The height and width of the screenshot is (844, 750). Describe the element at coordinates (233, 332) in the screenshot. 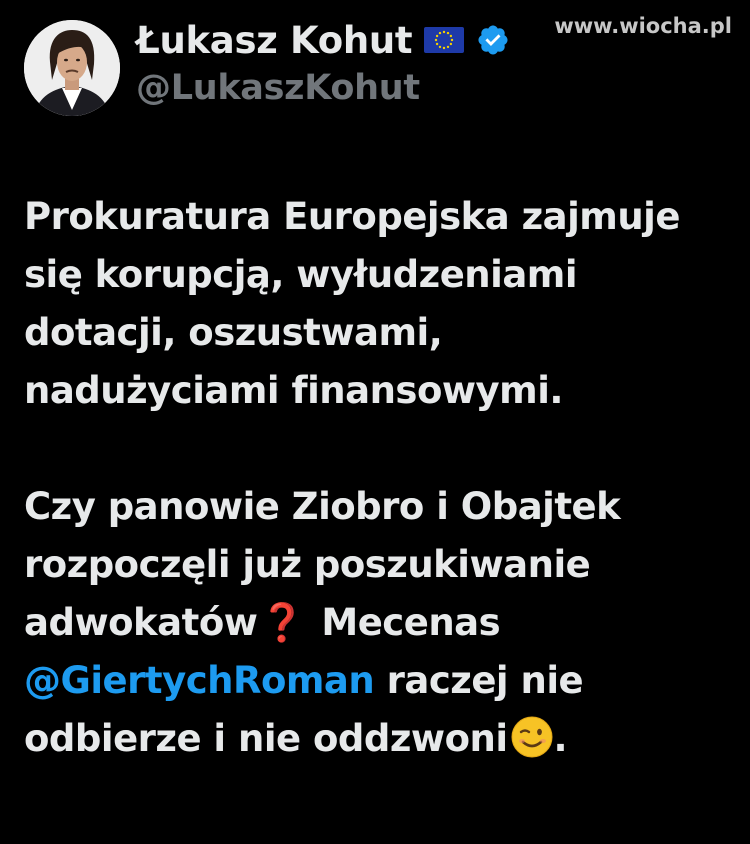

I see `tweet-line: dotacji, oszustwami,` at that location.